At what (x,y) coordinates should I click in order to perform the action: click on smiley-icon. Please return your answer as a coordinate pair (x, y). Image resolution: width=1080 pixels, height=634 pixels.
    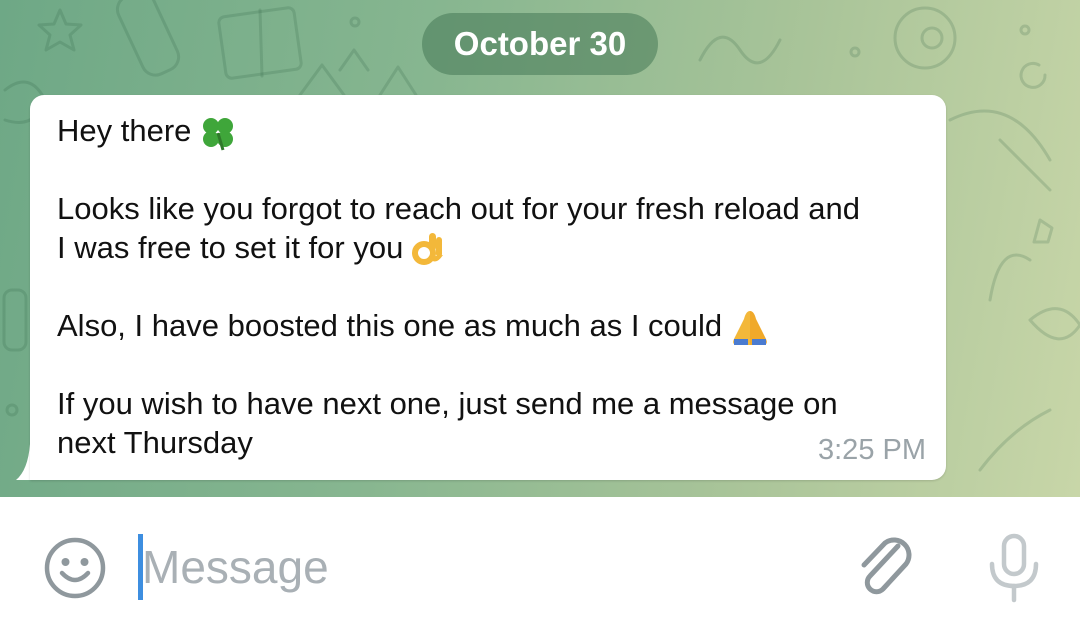
    Looking at the image, I should click on (75, 568).